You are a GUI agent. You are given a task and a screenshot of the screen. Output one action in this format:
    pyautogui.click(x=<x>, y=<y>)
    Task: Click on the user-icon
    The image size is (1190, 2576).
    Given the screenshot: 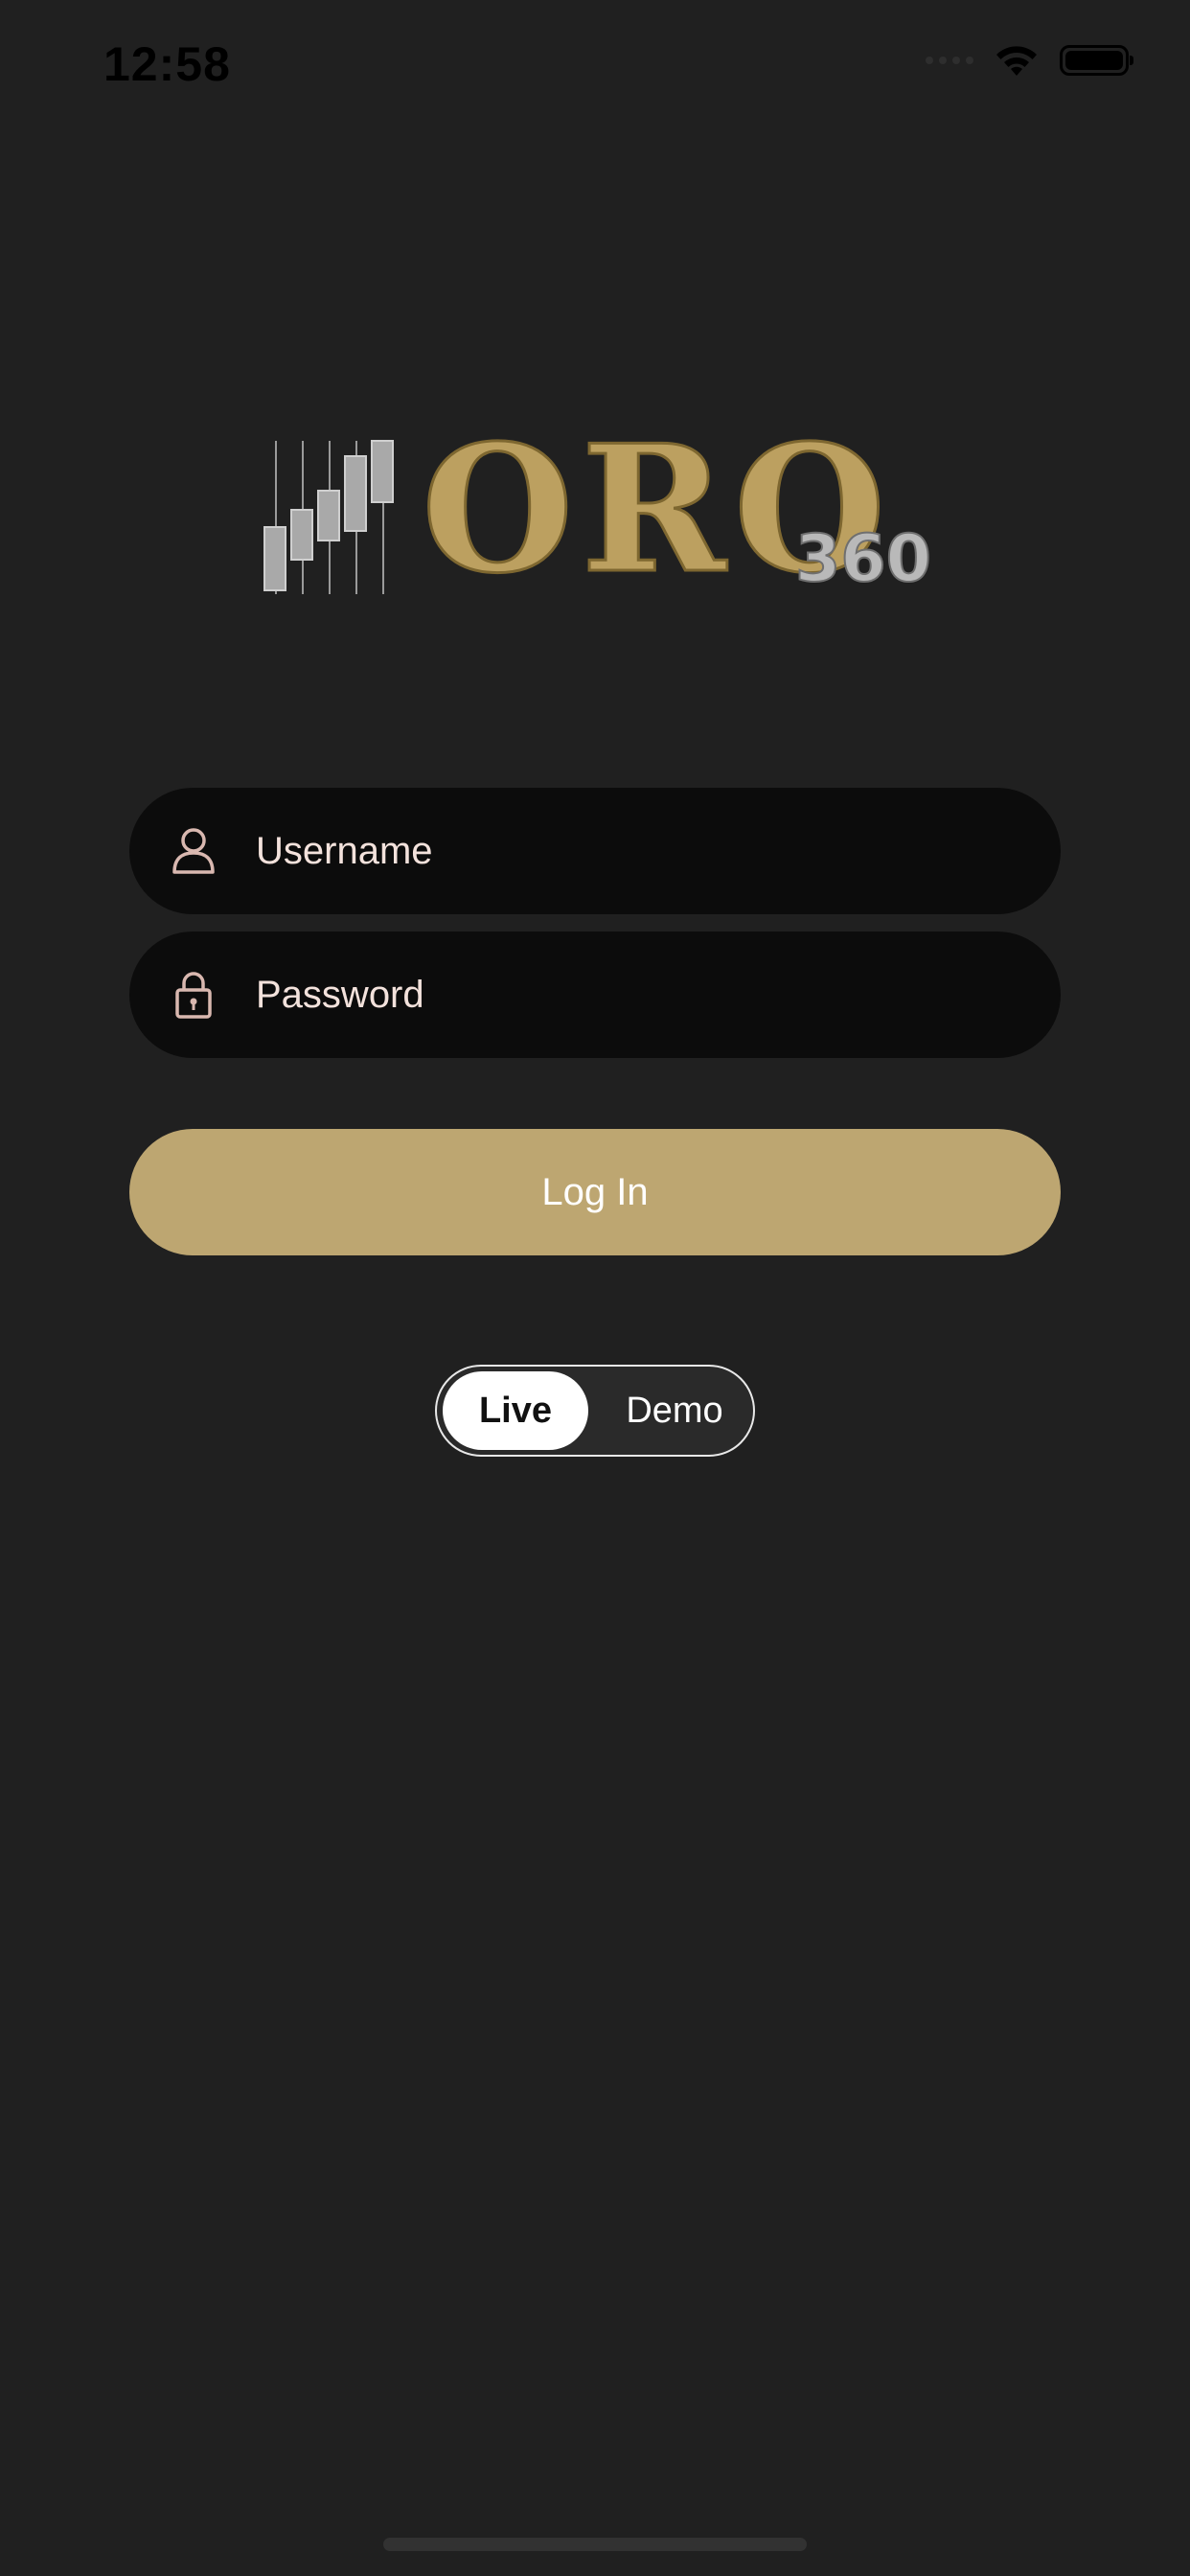 What is the action you would take?
    pyautogui.click(x=194, y=851)
    